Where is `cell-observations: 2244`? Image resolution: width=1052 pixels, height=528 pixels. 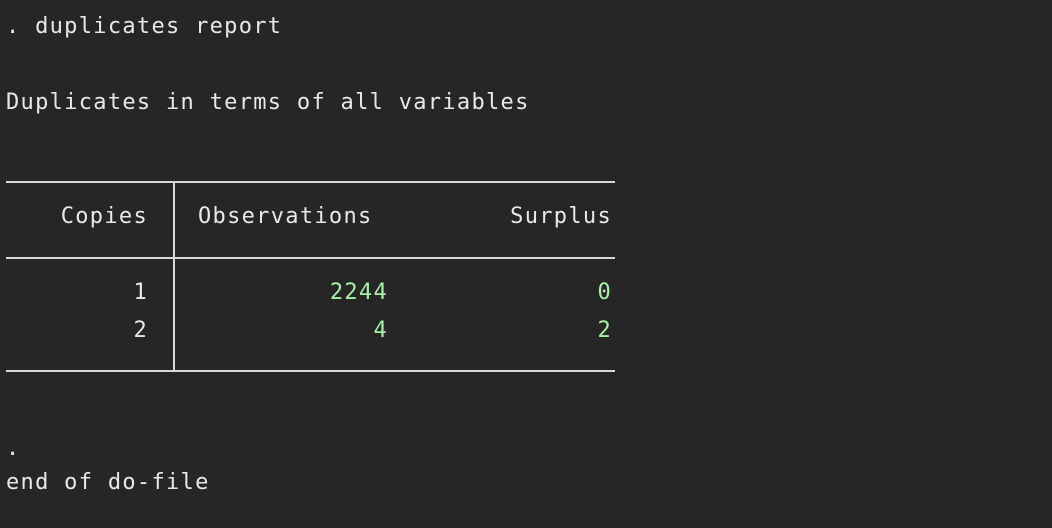 cell-observations: 2244 is located at coordinates (358, 292).